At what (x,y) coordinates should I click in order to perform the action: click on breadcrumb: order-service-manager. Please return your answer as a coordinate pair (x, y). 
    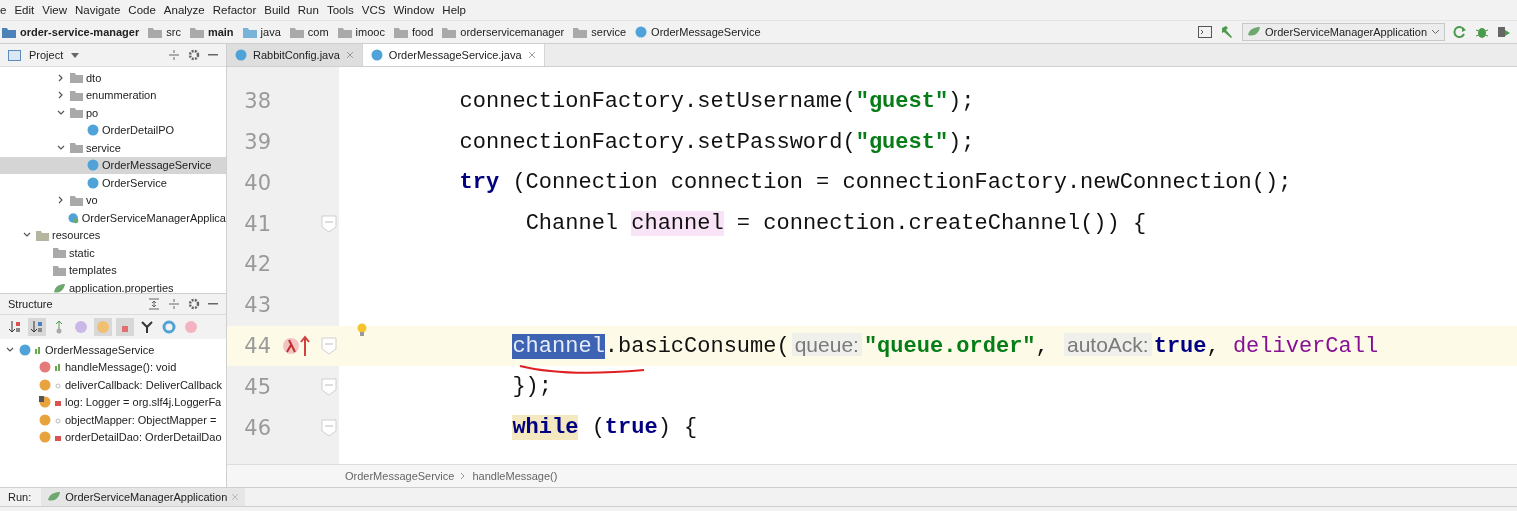
    Looking at the image, I should click on (71, 32).